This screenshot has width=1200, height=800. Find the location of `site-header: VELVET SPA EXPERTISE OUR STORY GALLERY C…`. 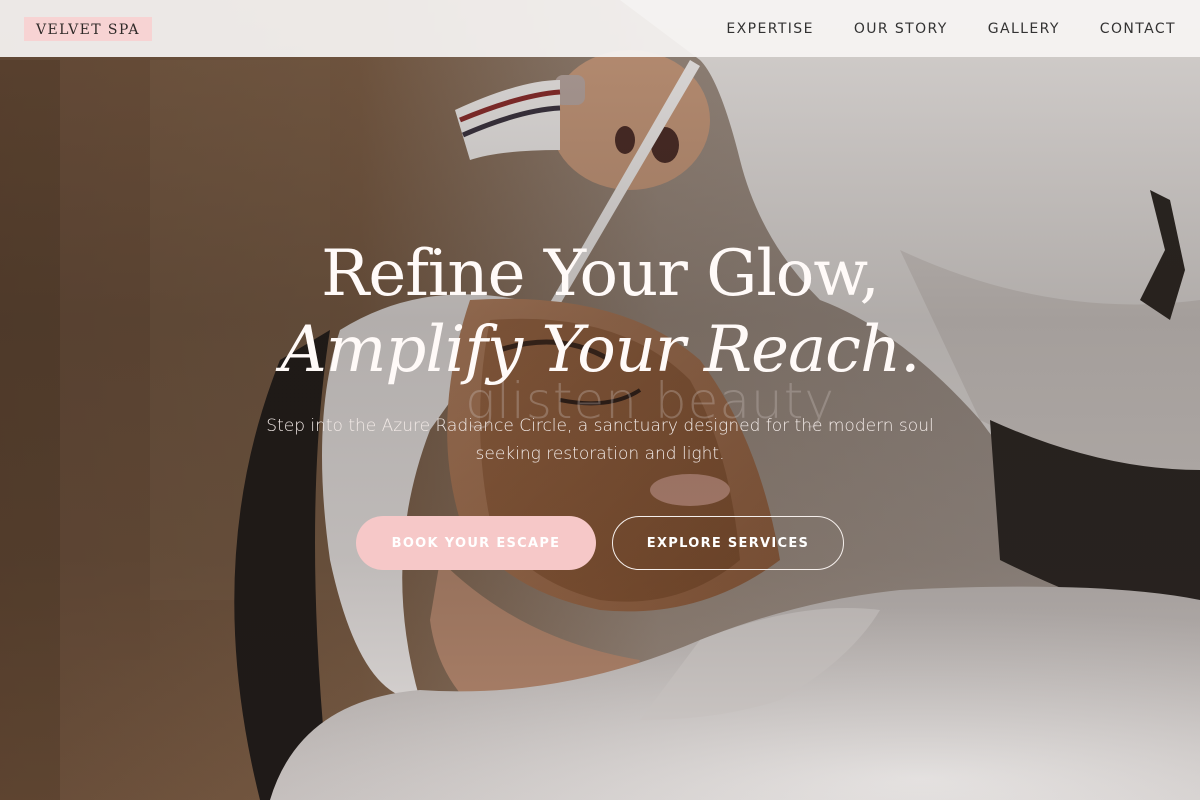

site-header: VELVET SPA EXPERTISE OUR STORY GALLERY C… is located at coordinates (600, 28).